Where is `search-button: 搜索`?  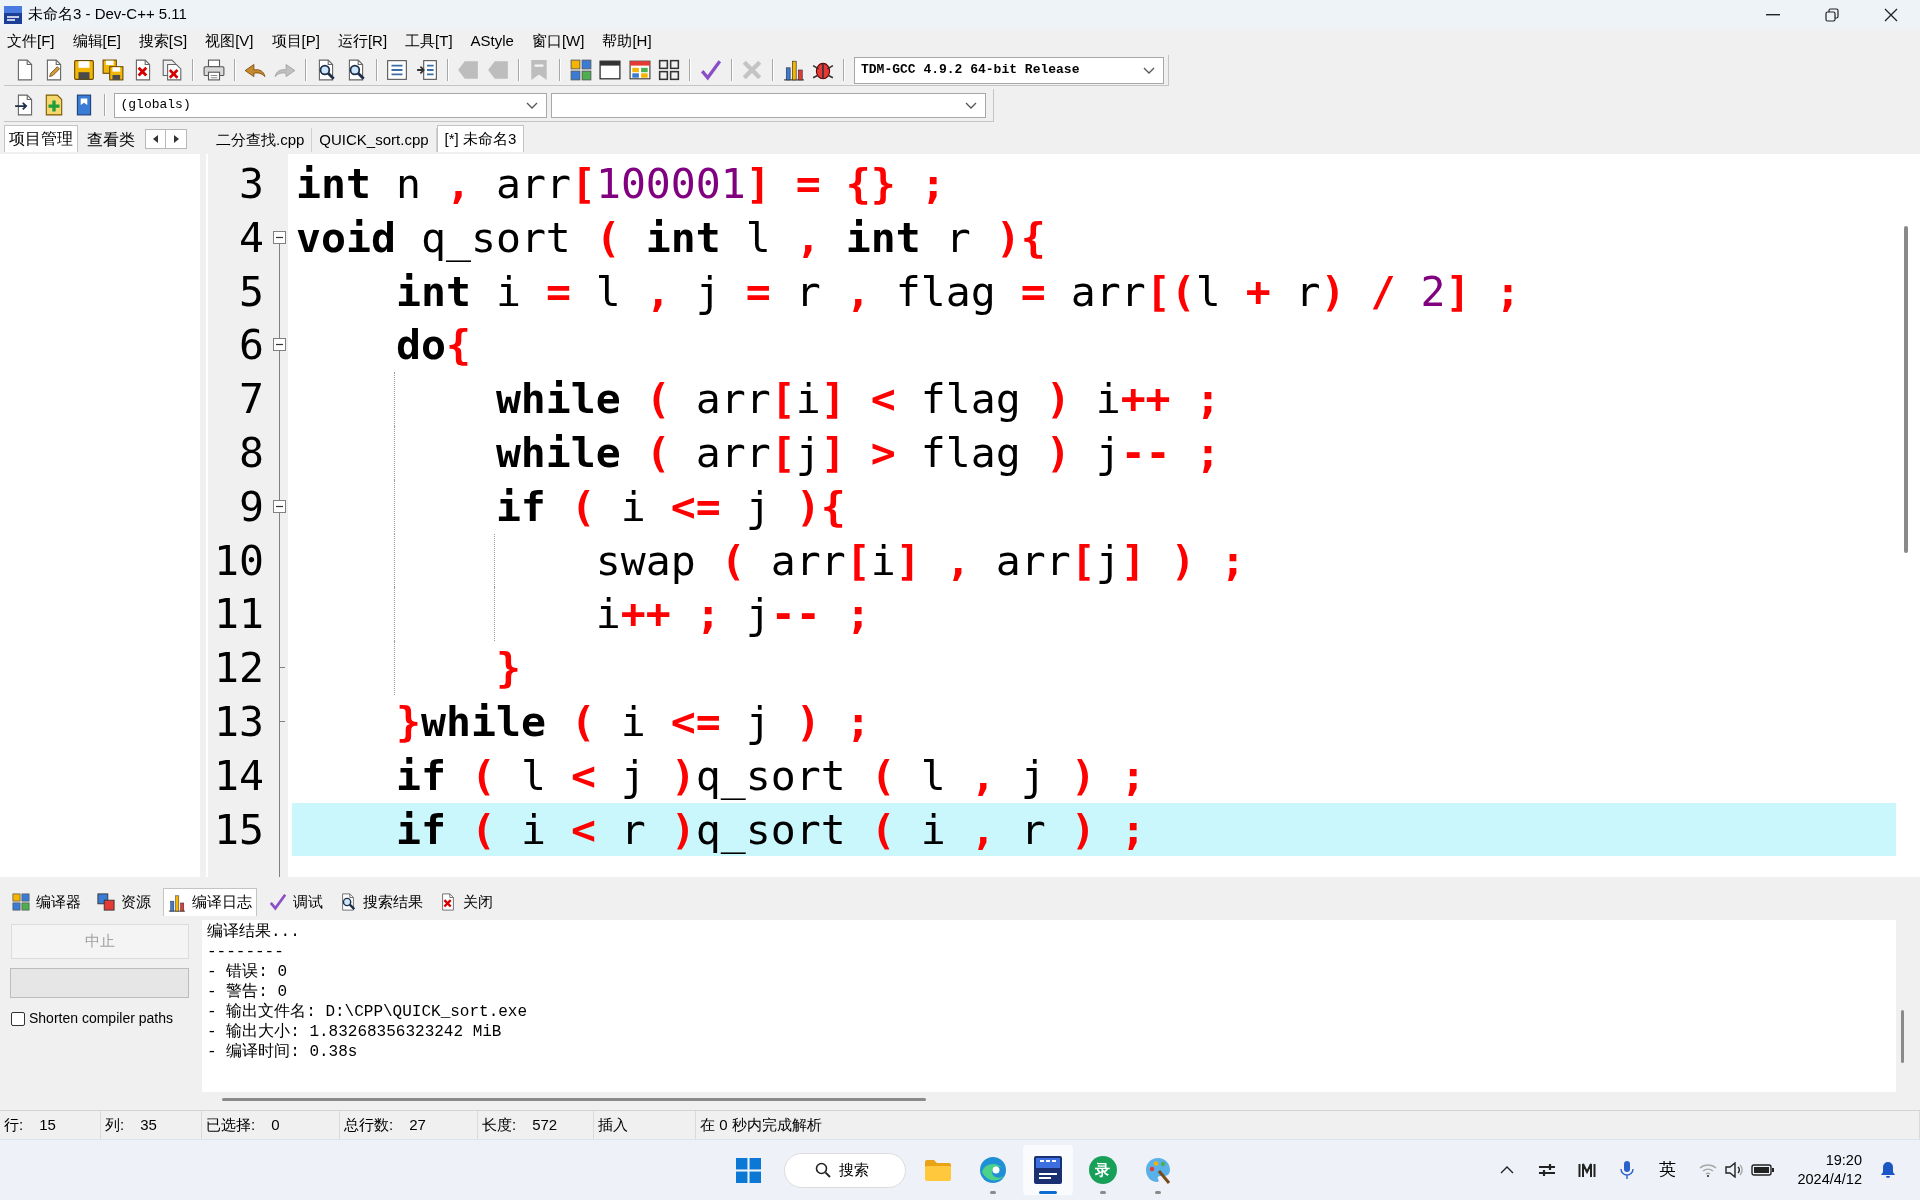 search-button: 搜索 is located at coordinates (844, 1170).